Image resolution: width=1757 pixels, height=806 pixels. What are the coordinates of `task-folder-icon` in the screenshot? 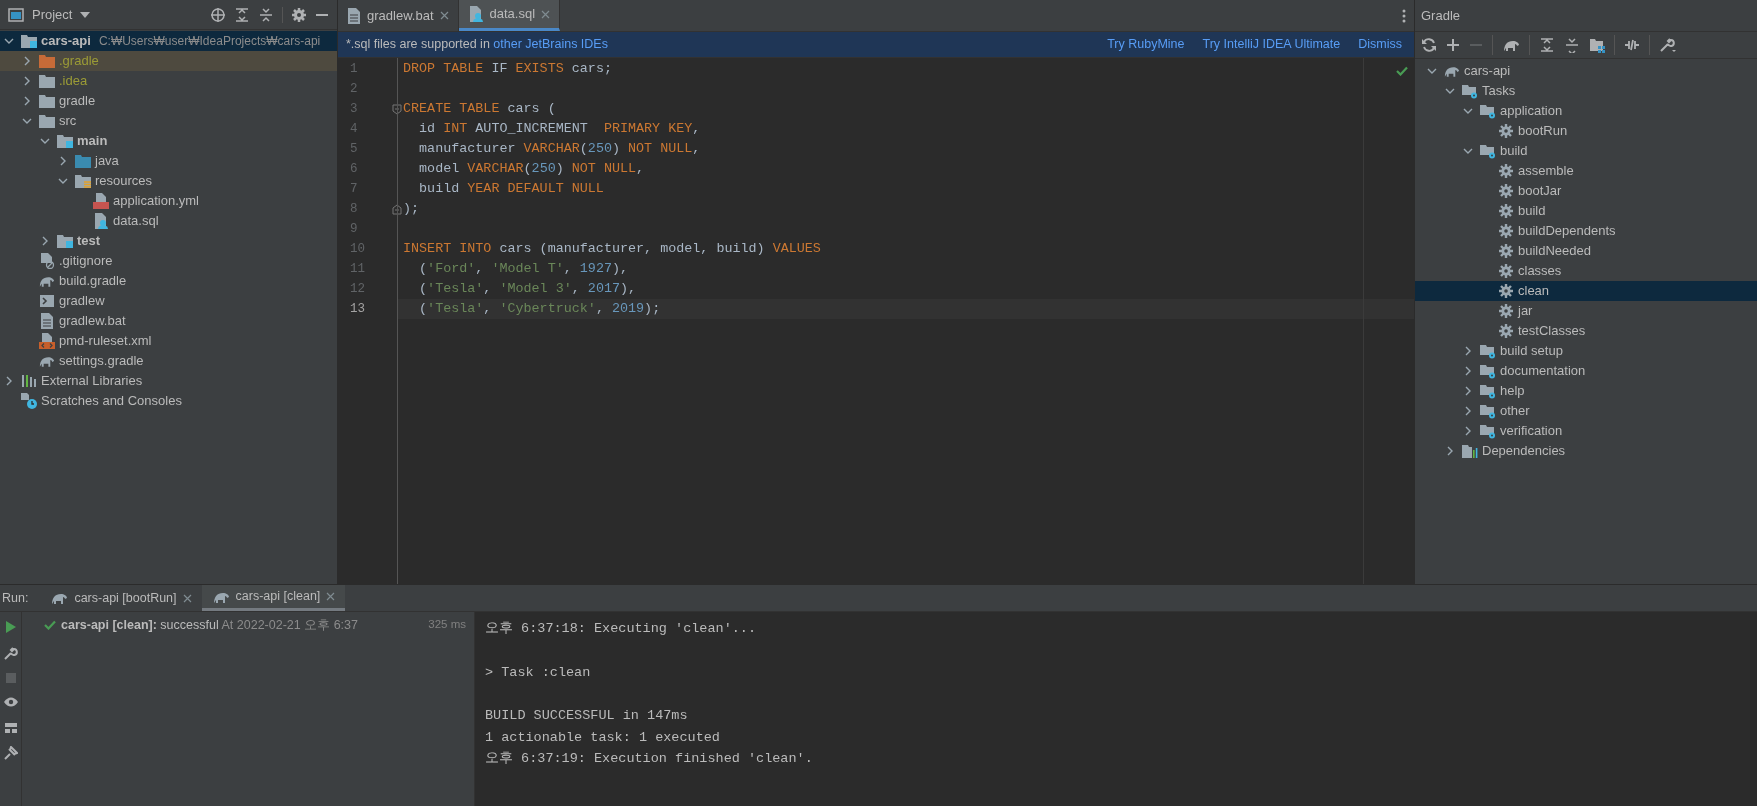 It's located at (1487, 371).